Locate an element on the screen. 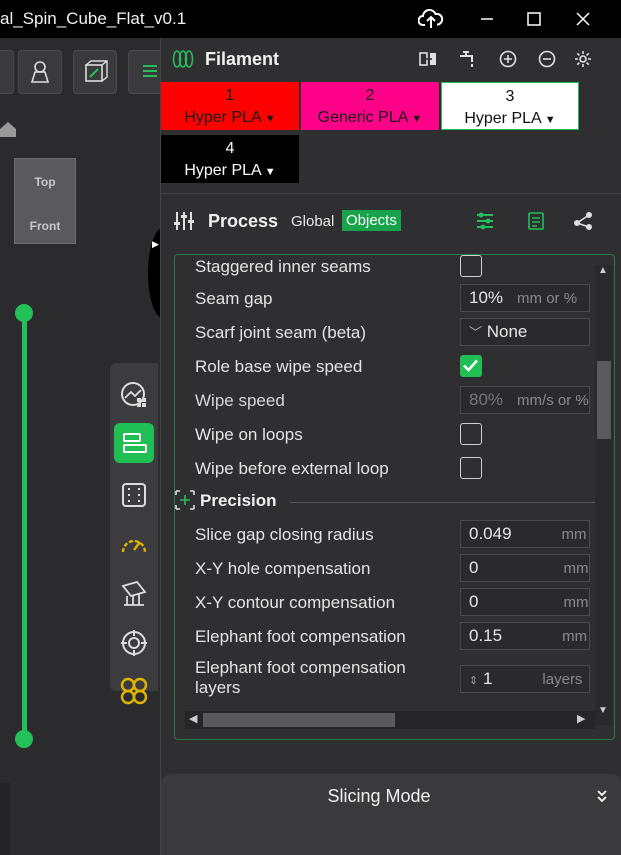  tab-objects: Objects is located at coordinates (371, 220).